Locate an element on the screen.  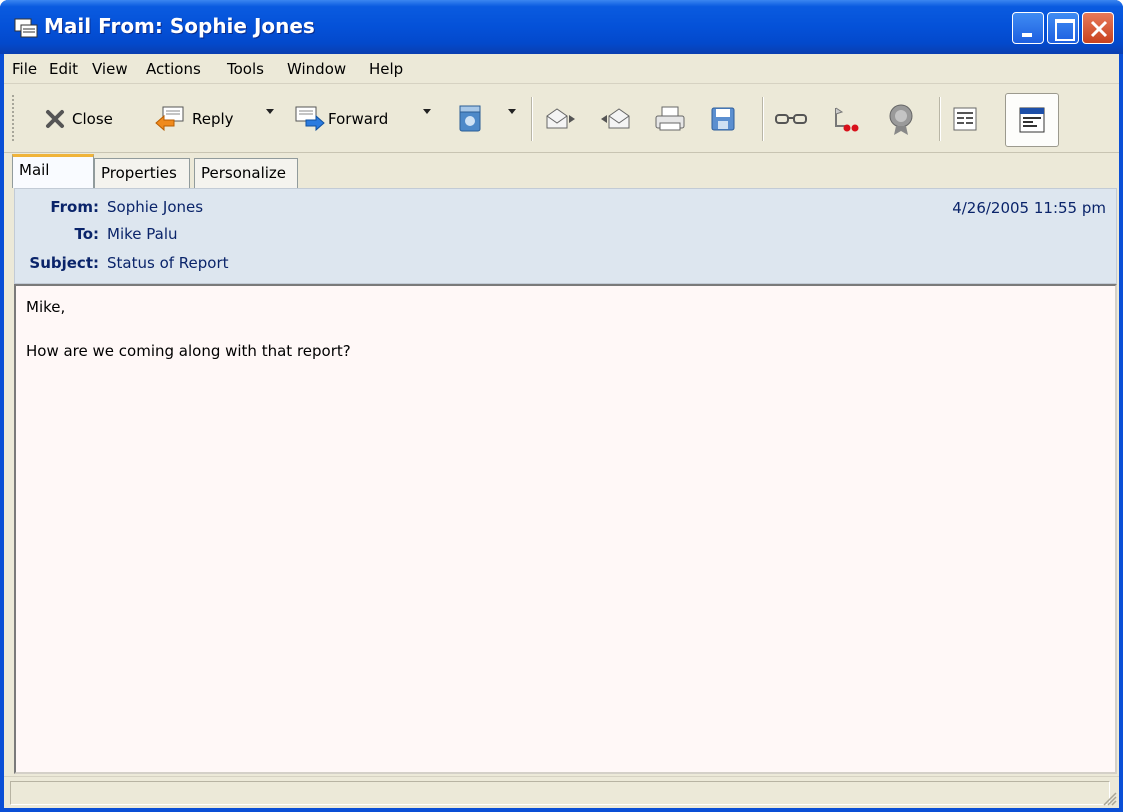
window-title: Mail From: Sophie Jones is located at coordinates (179, 26).